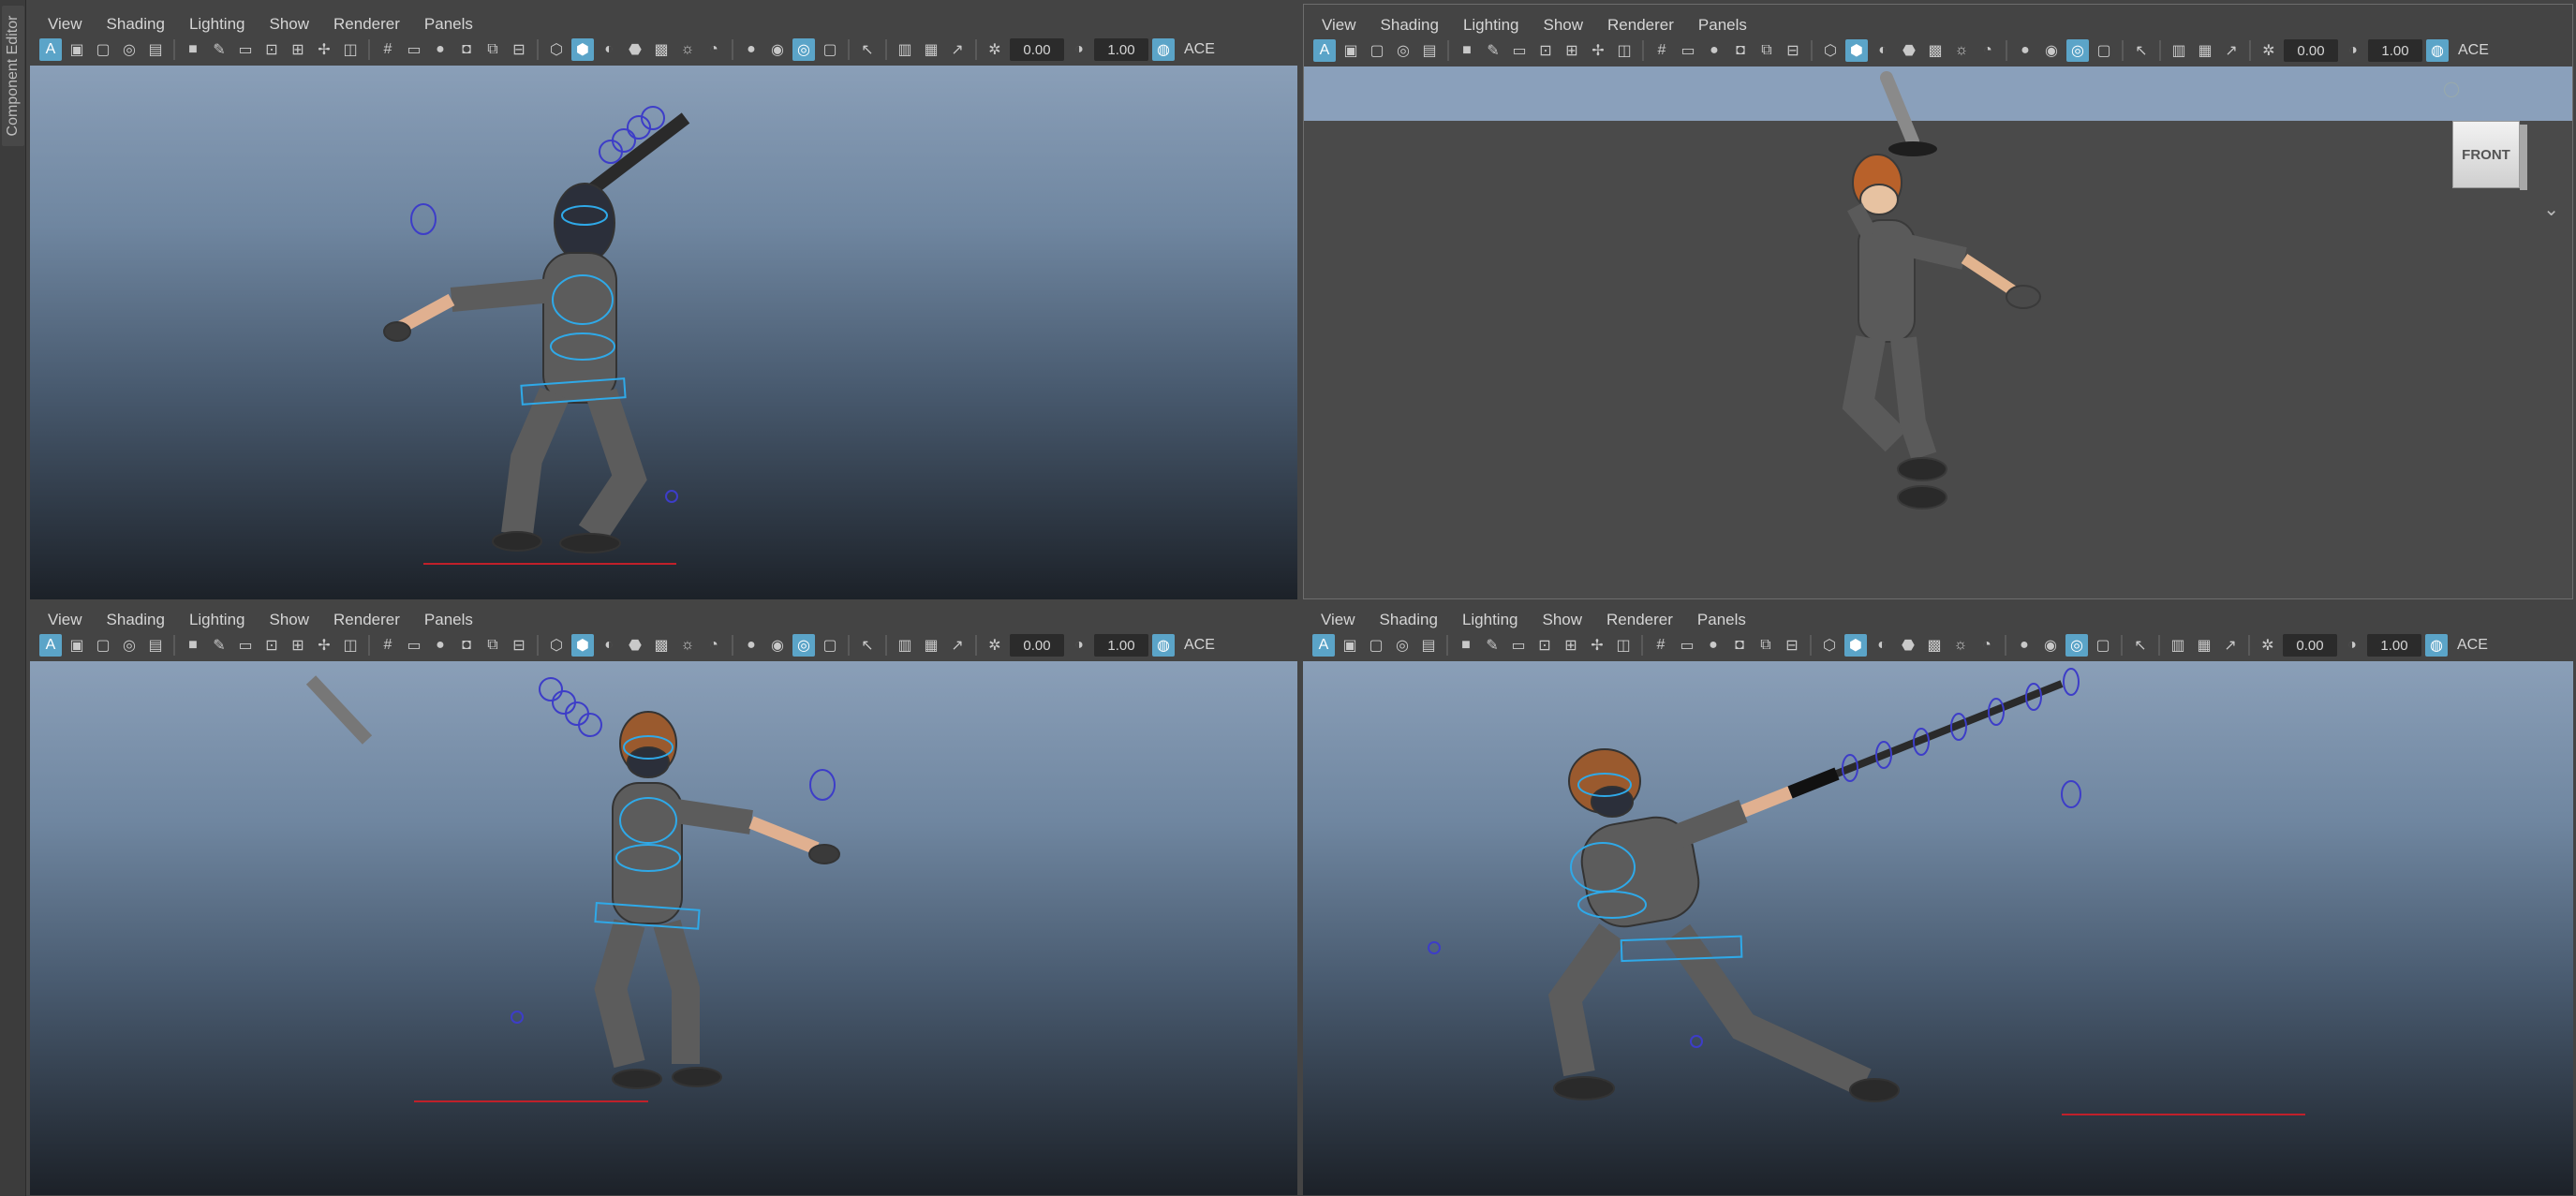 Image resolution: width=2576 pixels, height=1196 pixels. Describe the element at coordinates (1403, 50) in the screenshot. I see `image-plane-icon: ◎` at that location.